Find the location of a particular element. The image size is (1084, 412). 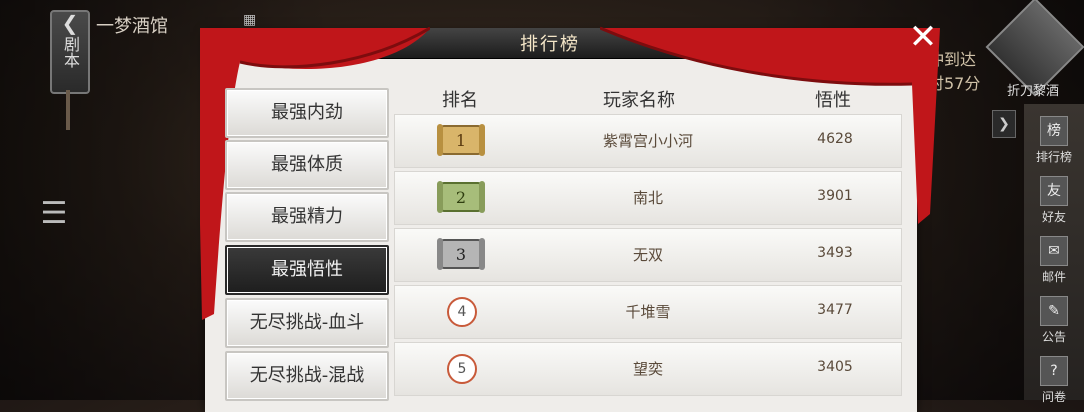

header-rank: 排名 is located at coordinates (460, 100).